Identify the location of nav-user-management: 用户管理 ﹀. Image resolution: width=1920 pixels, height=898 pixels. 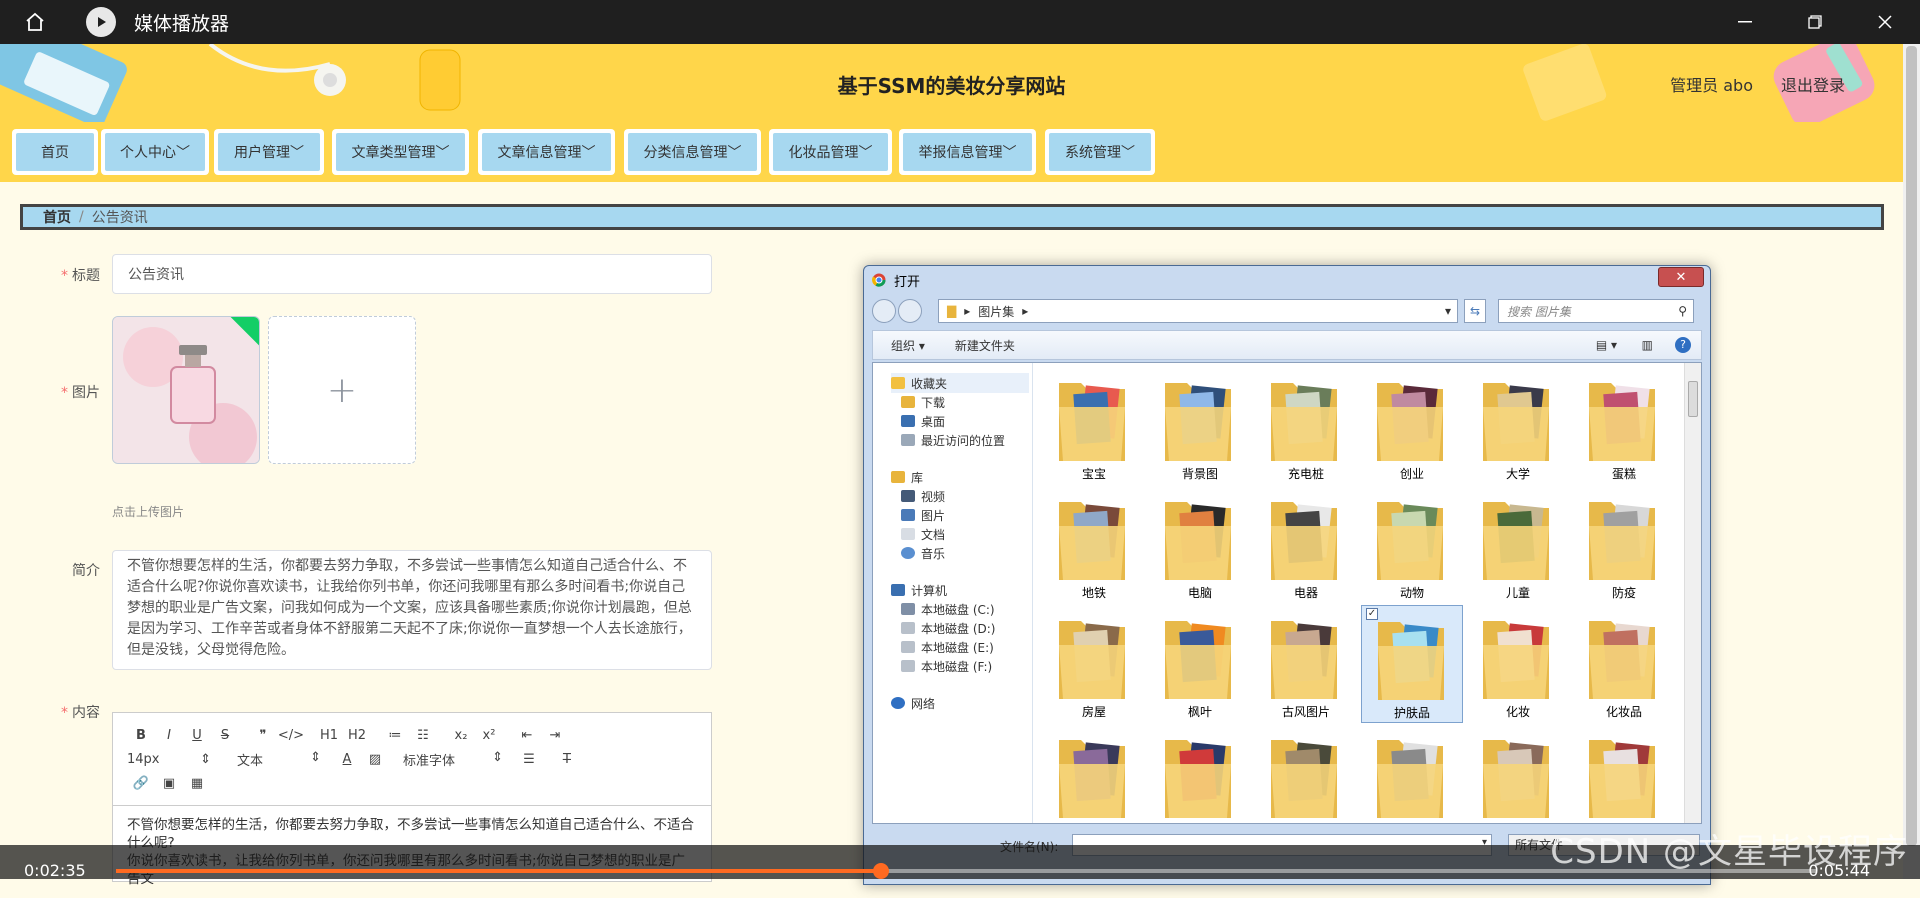
(269, 152).